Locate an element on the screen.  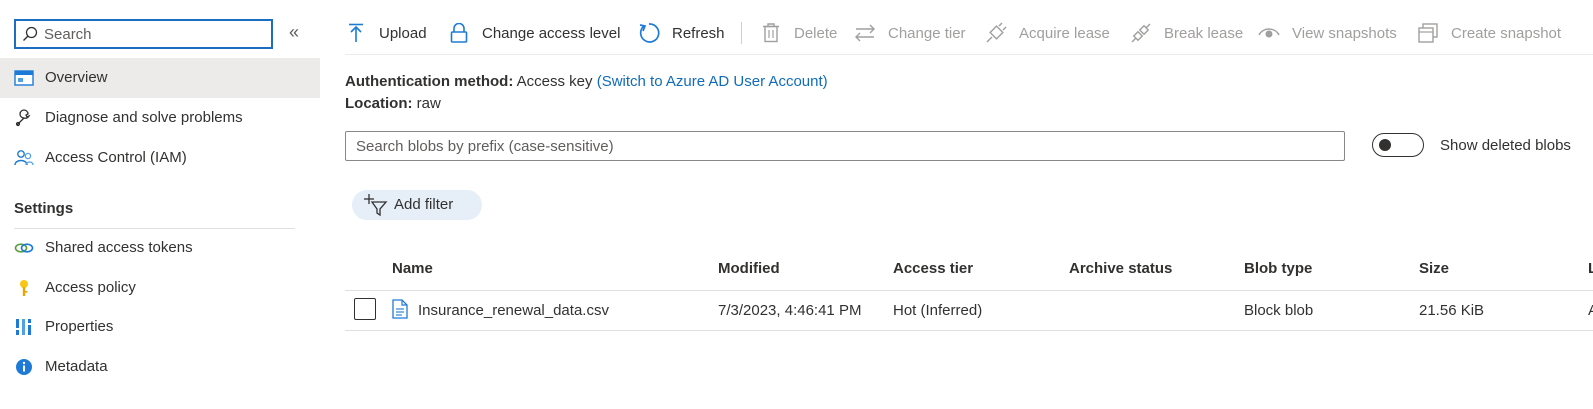
create-snapshot-label: Create snapshot is located at coordinates (1506, 33).